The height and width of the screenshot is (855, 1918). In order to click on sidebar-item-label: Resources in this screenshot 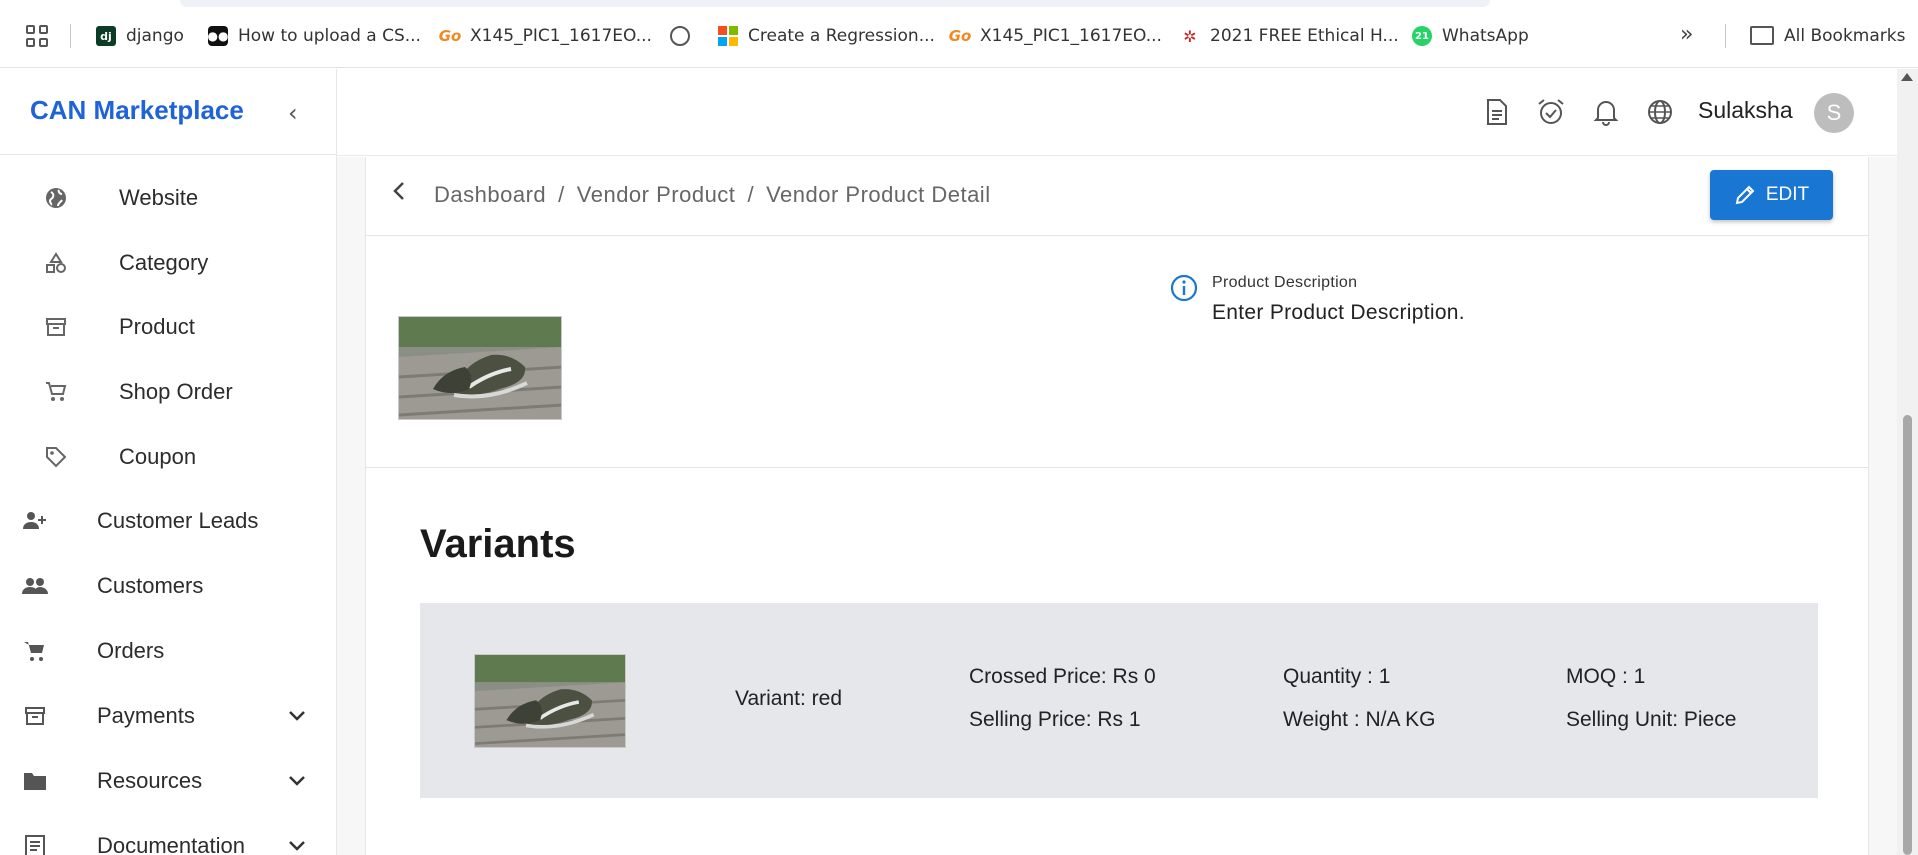, I will do `click(150, 780)`.